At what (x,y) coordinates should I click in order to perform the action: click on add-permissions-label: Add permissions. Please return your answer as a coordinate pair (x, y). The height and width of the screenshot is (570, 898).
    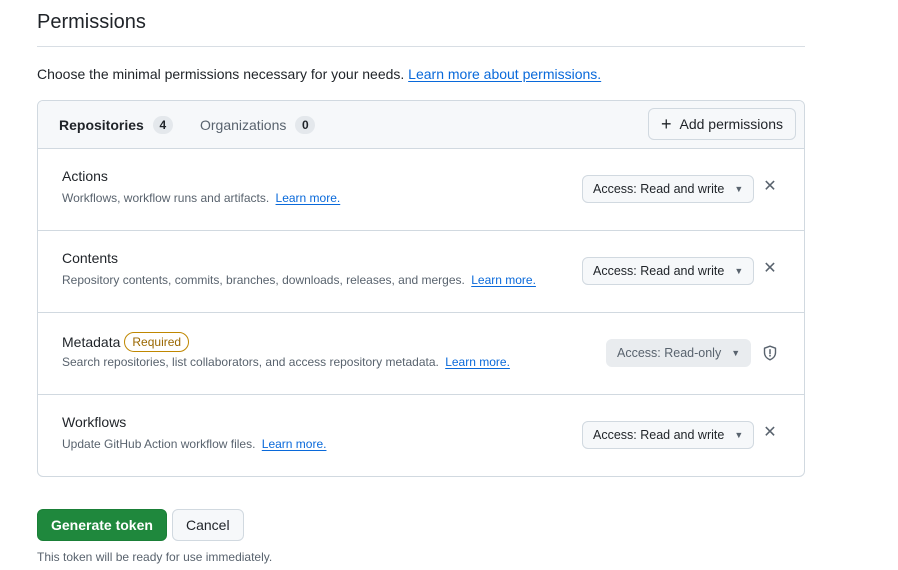
    Looking at the image, I should click on (731, 124).